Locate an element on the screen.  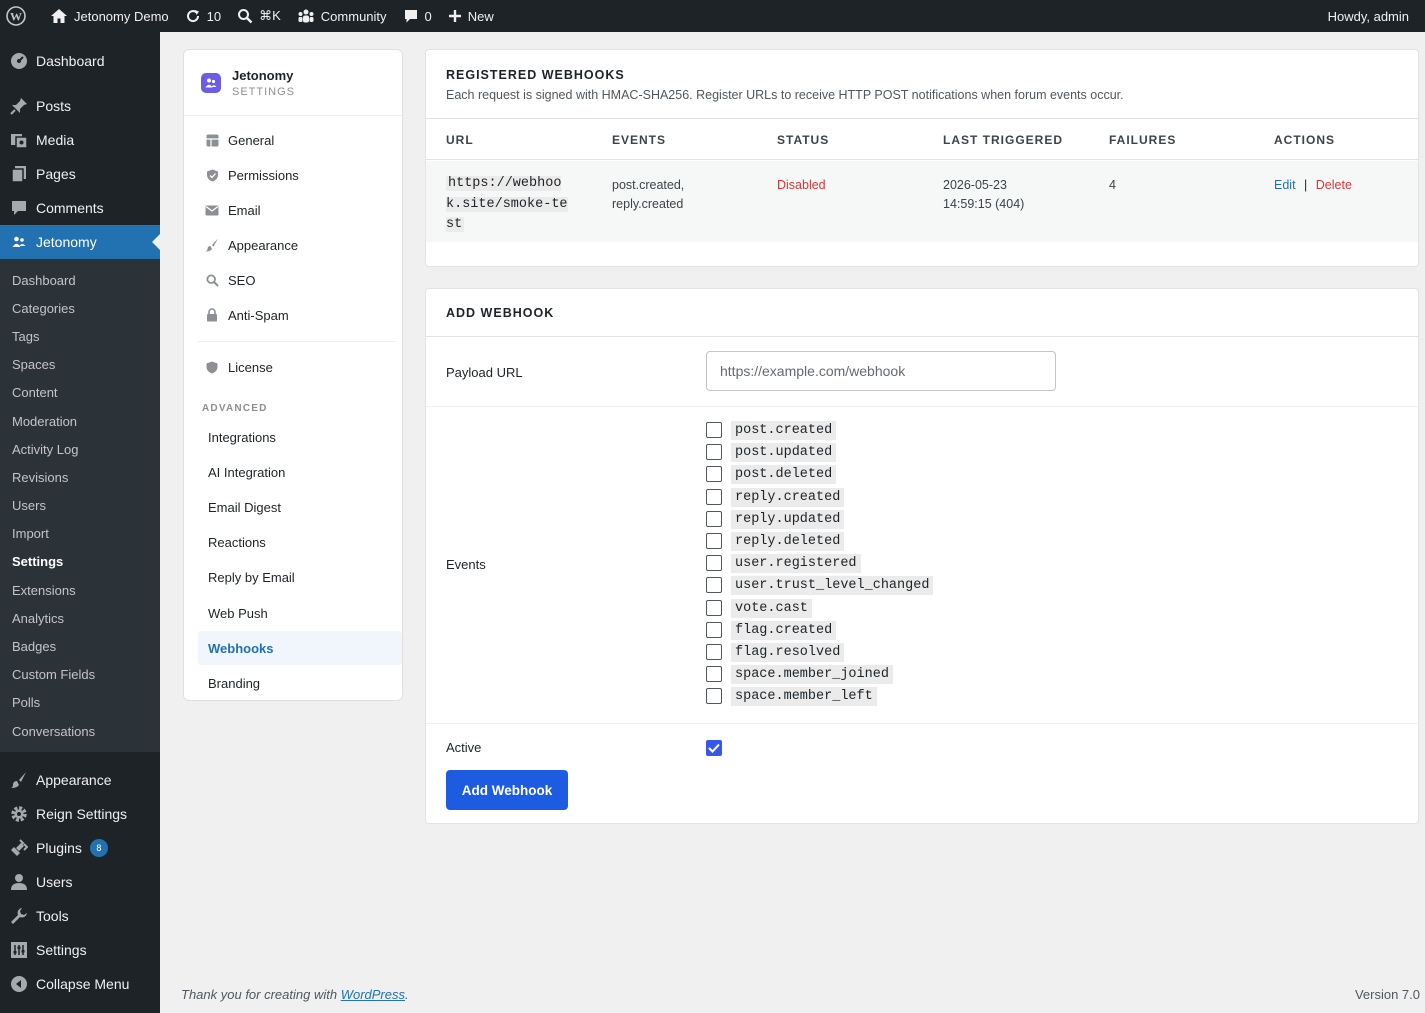
submenu-item: Badges is located at coordinates (80, 646).